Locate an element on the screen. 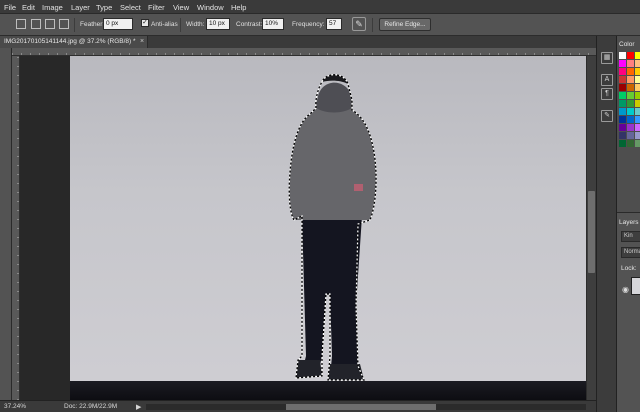  feather-input: 0 px is located at coordinates (118, 24).